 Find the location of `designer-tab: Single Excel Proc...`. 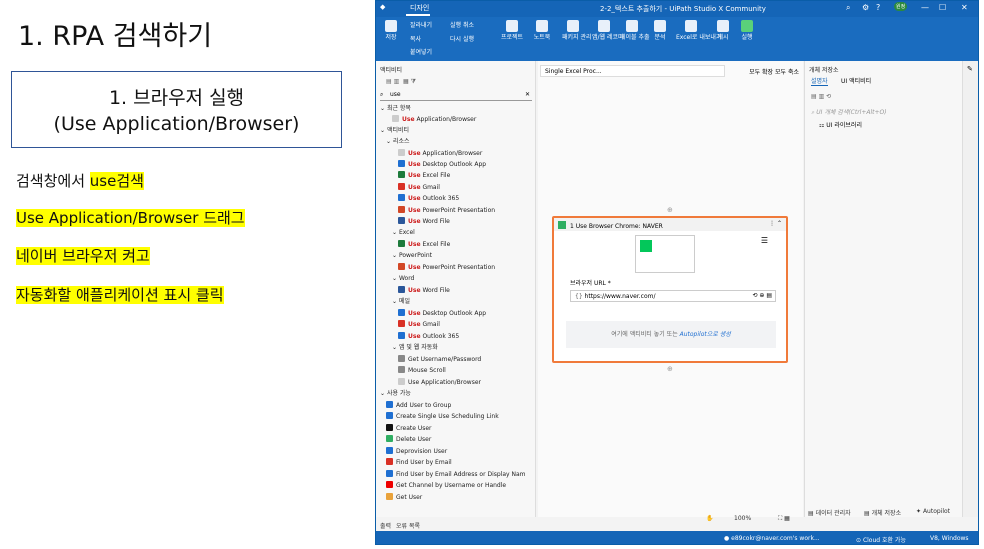

designer-tab: Single Excel Proc... is located at coordinates (632, 71).